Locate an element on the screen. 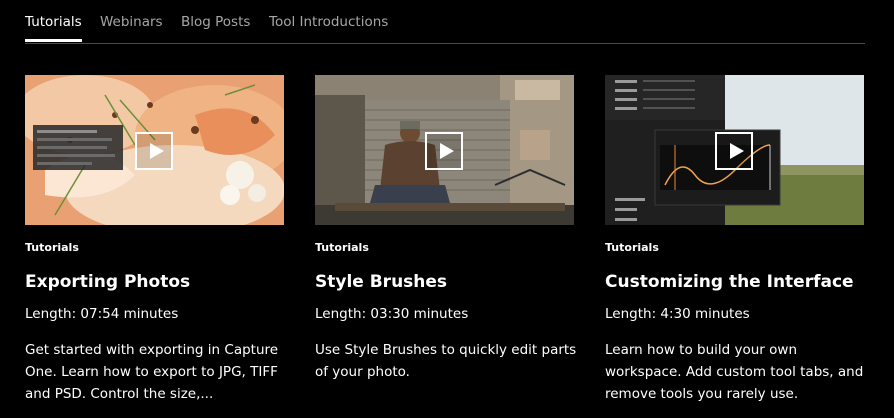 This screenshot has width=894, height=418. tab-tool-introductions: Tool Introductions is located at coordinates (328, 27).